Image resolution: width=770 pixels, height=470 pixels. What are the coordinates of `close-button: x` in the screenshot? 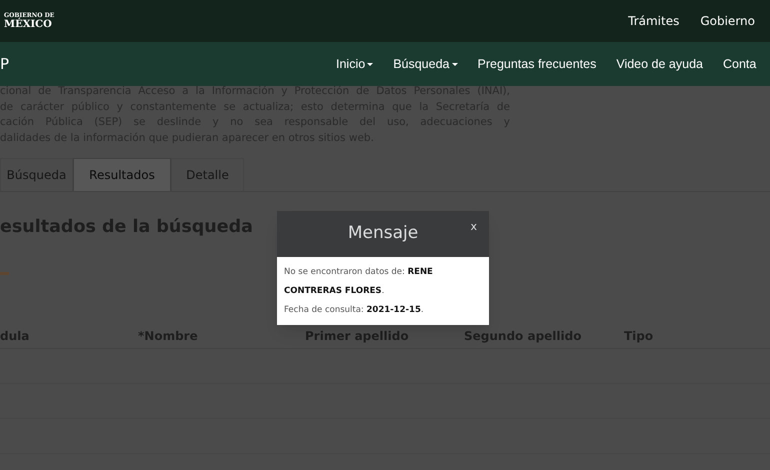 It's located at (473, 227).